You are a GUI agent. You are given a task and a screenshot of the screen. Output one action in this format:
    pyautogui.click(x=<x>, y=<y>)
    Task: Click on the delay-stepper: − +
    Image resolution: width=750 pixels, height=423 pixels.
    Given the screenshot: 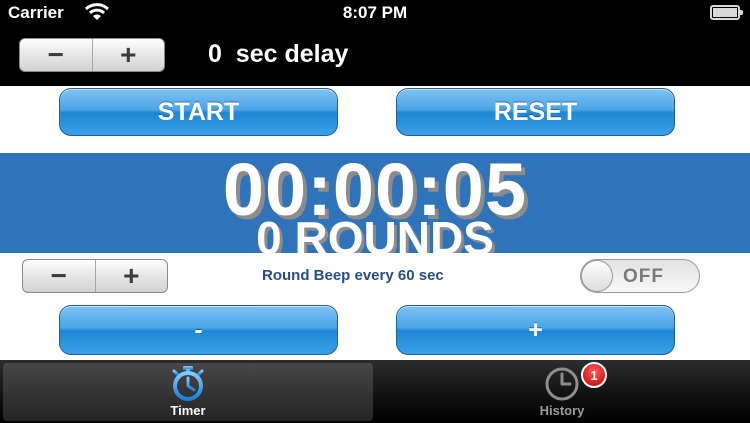 What is the action you would take?
    pyautogui.click(x=92, y=55)
    